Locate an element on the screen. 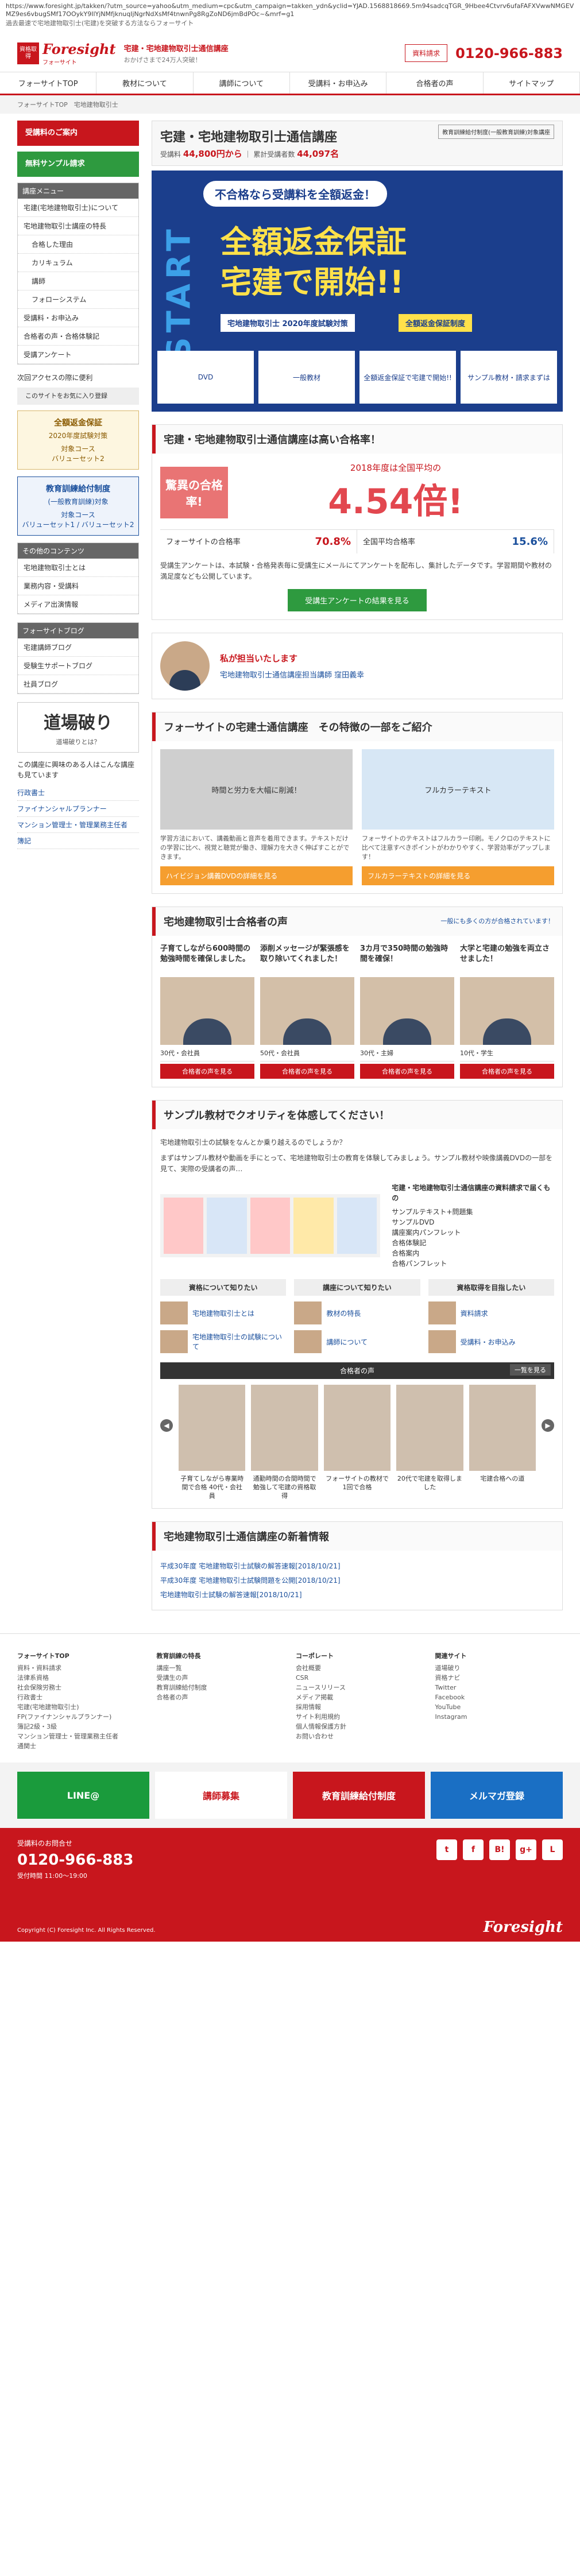  footer-link: お問い合わせ is located at coordinates (360, 1736).